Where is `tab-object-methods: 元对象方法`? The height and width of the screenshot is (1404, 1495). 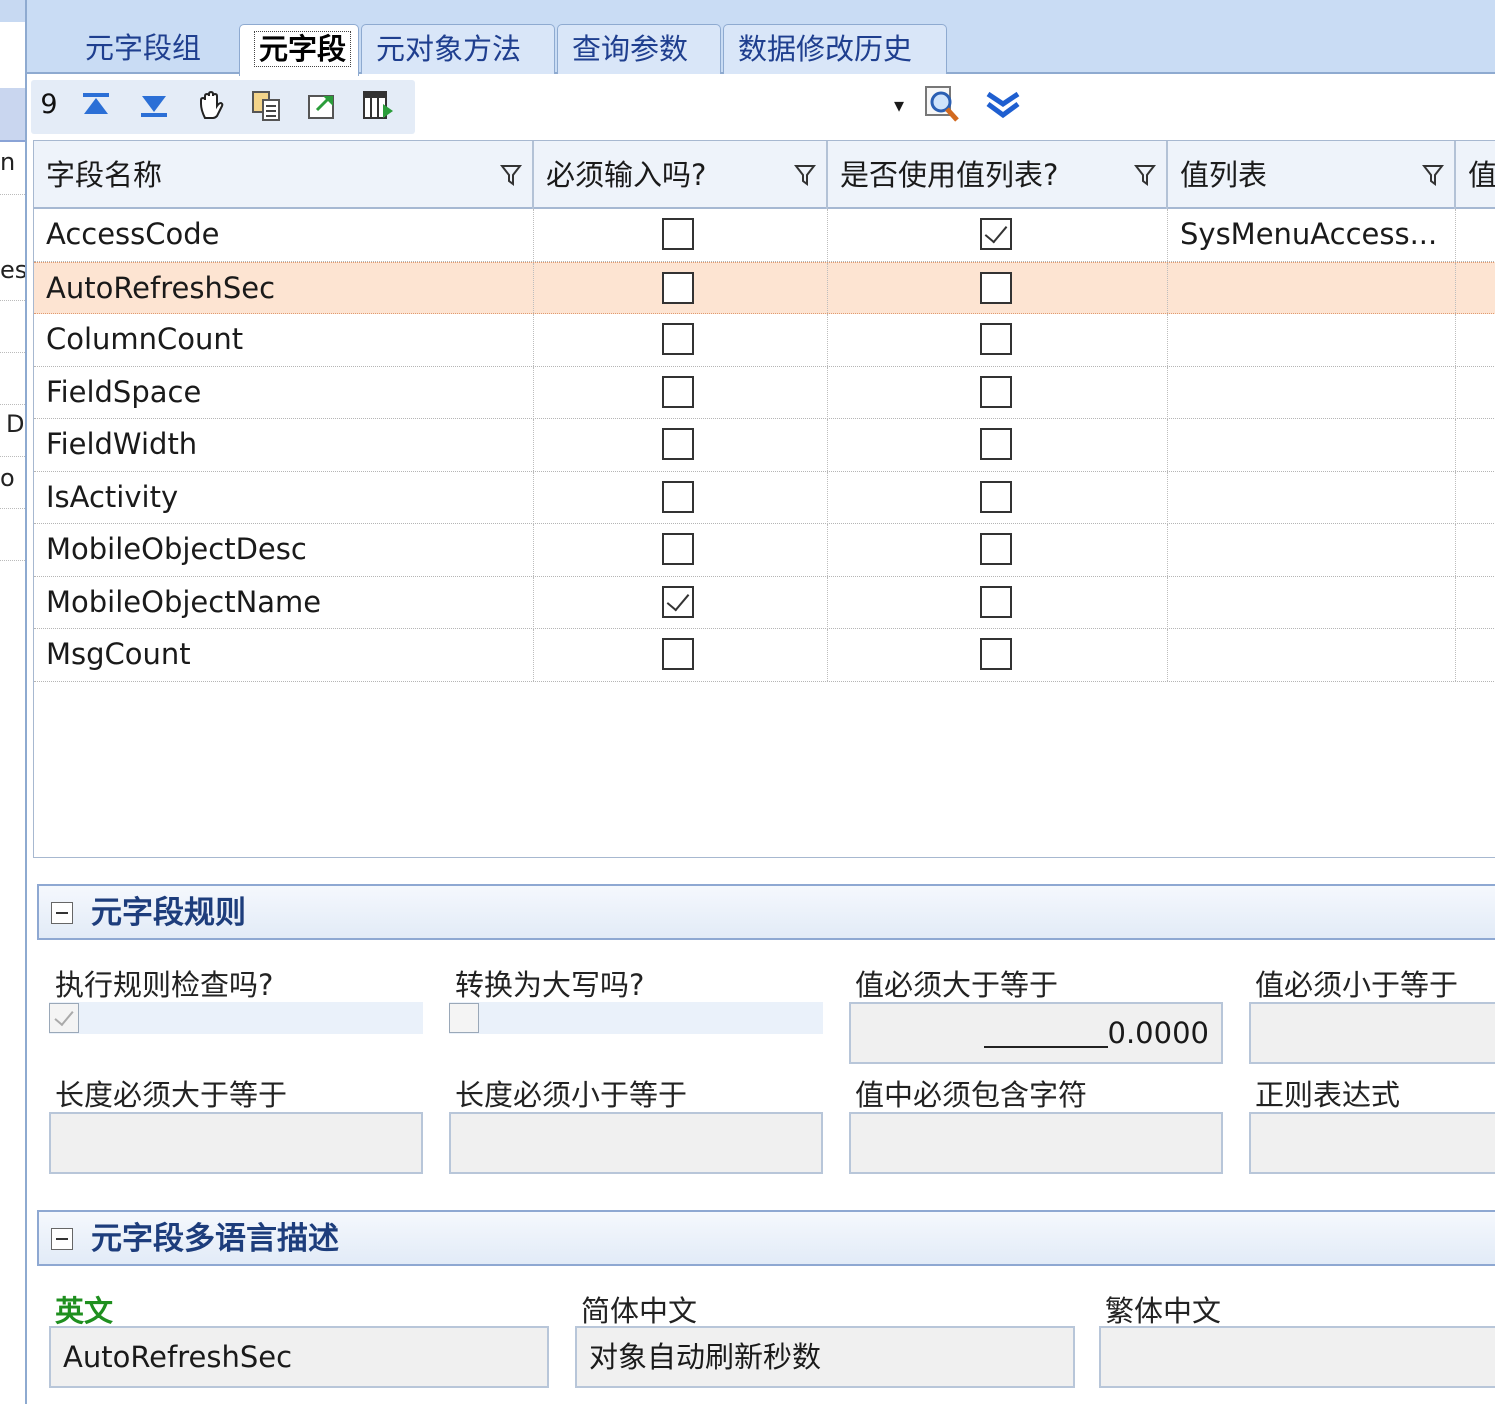
tab-object-methods: 元对象方法 is located at coordinates (458, 49).